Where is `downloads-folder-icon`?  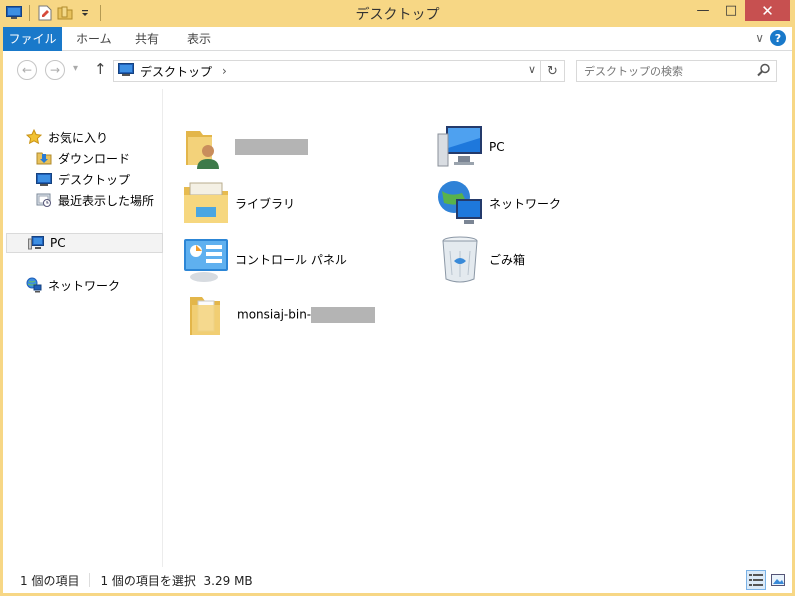 downloads-folder-icon is located at coordinates (44, 158).